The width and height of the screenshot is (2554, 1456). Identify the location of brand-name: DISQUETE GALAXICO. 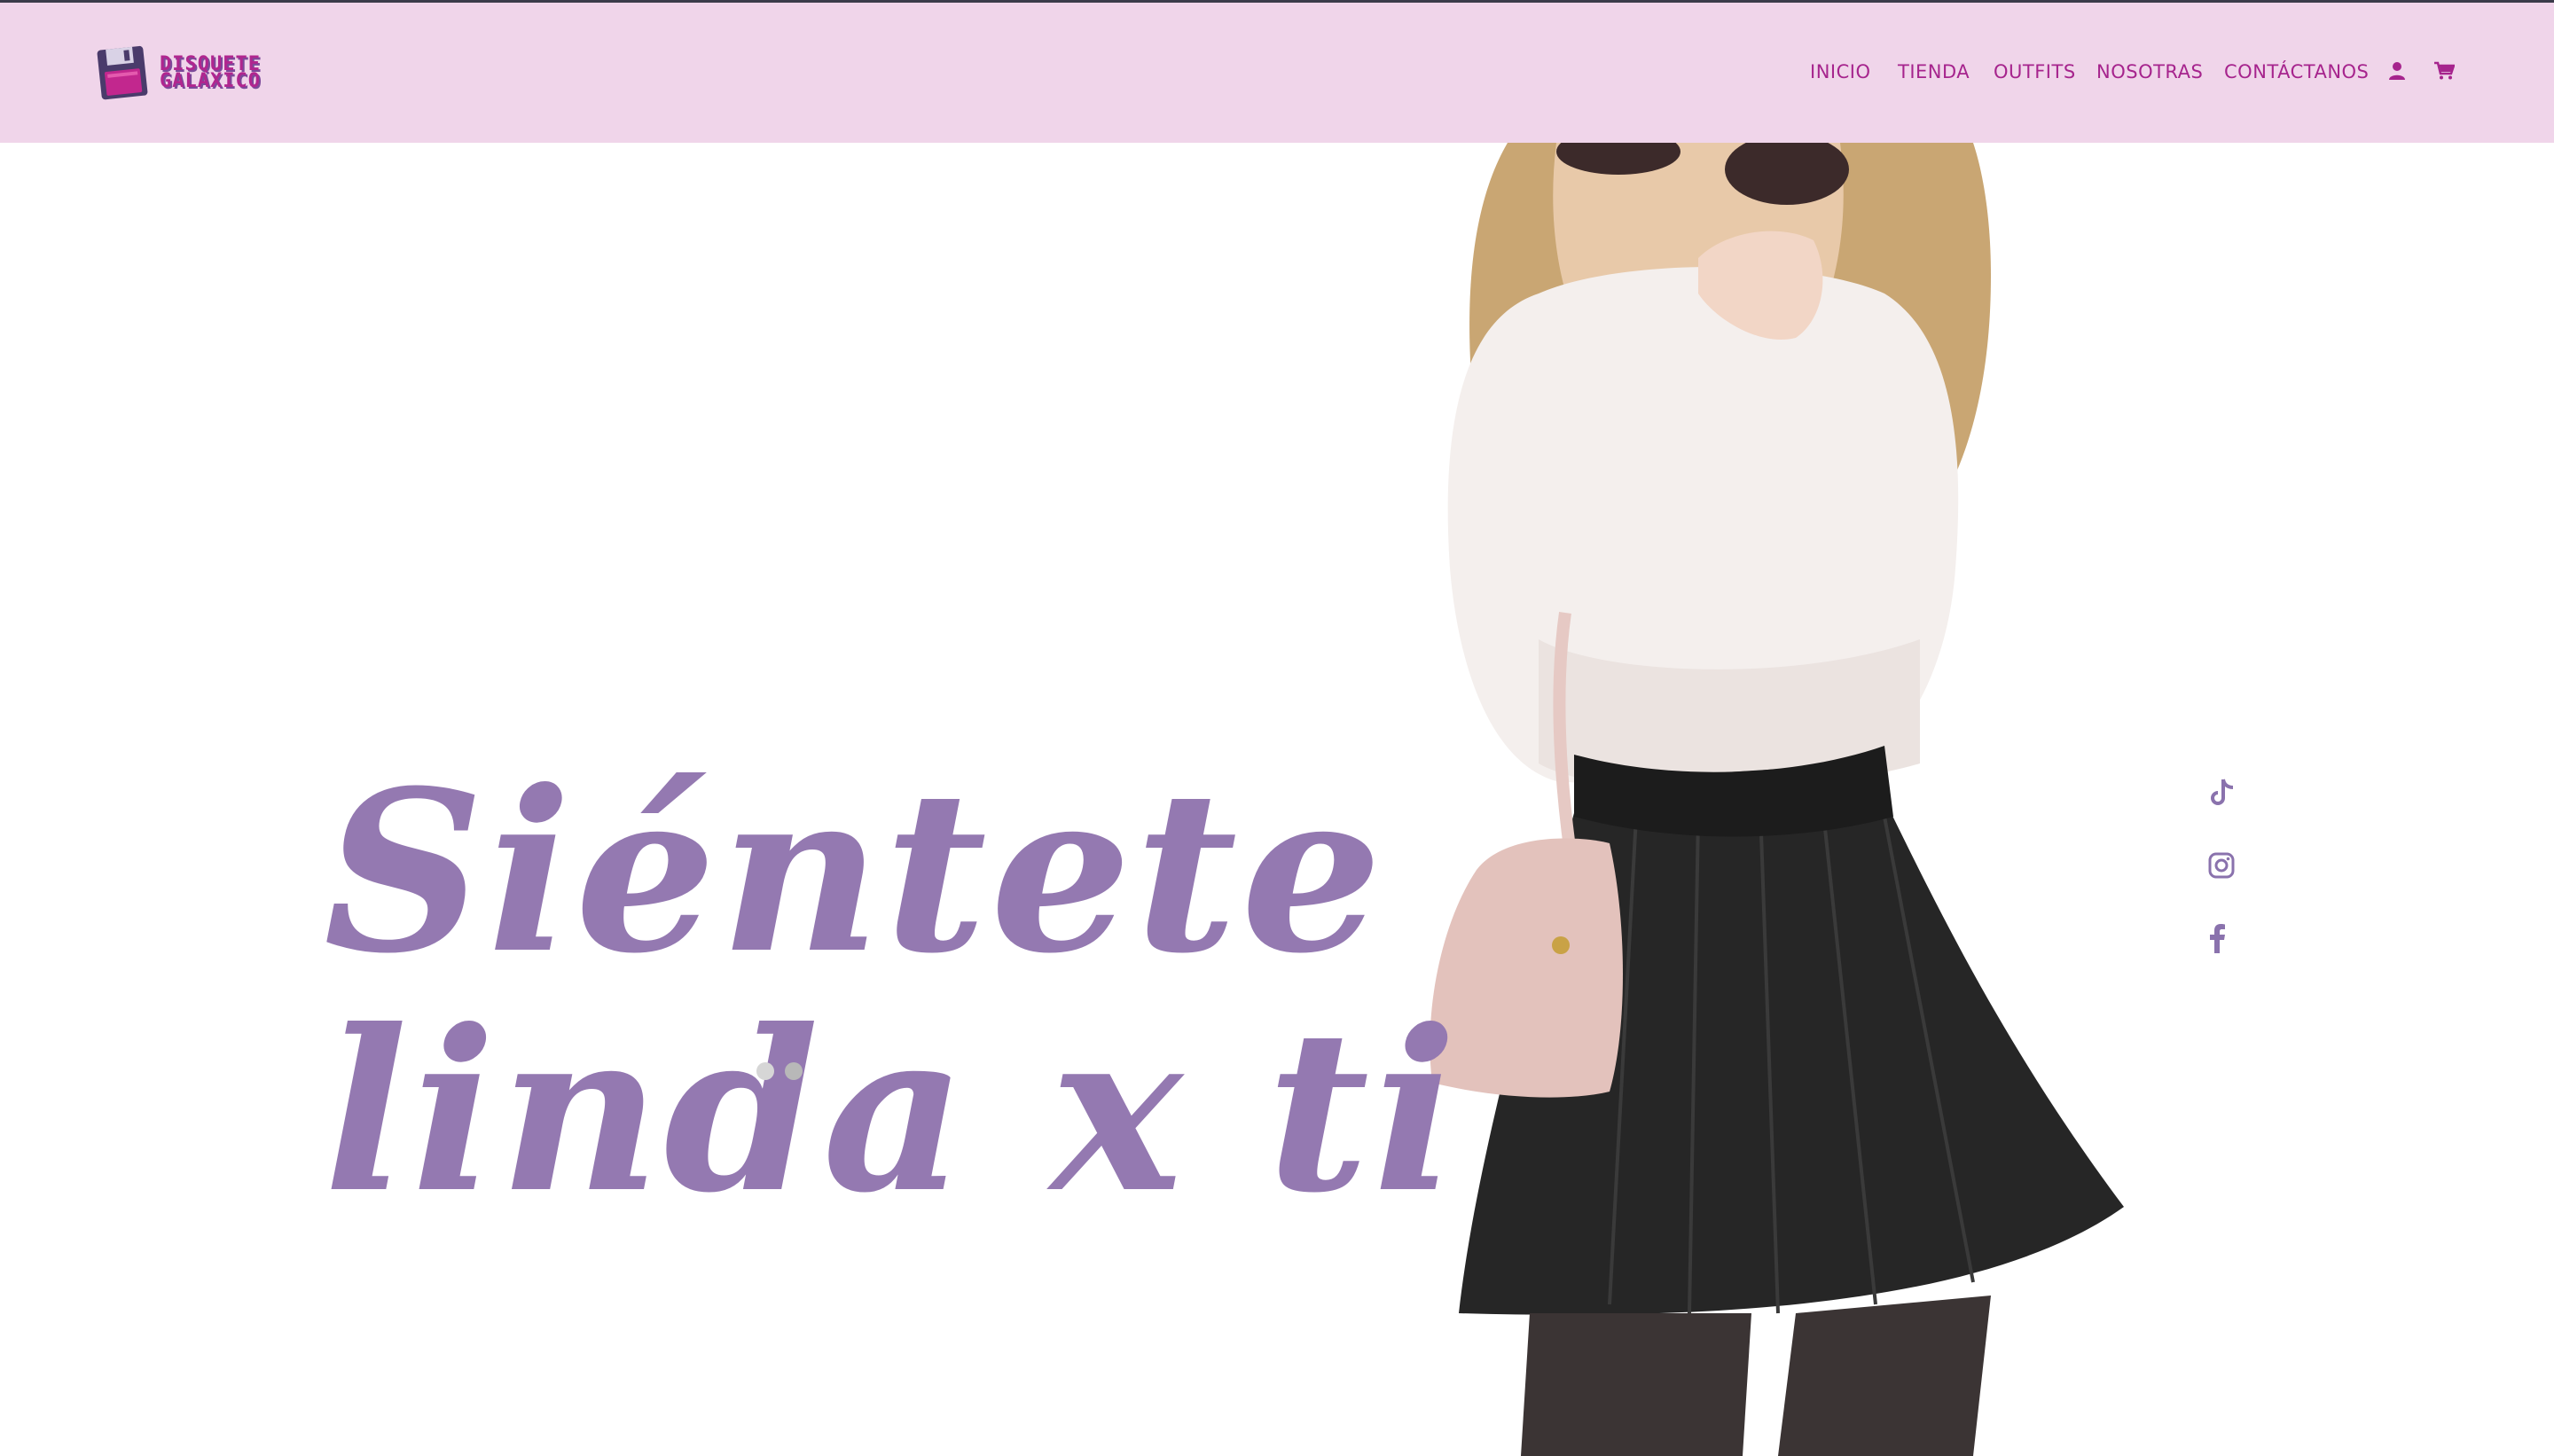
(210, 73).